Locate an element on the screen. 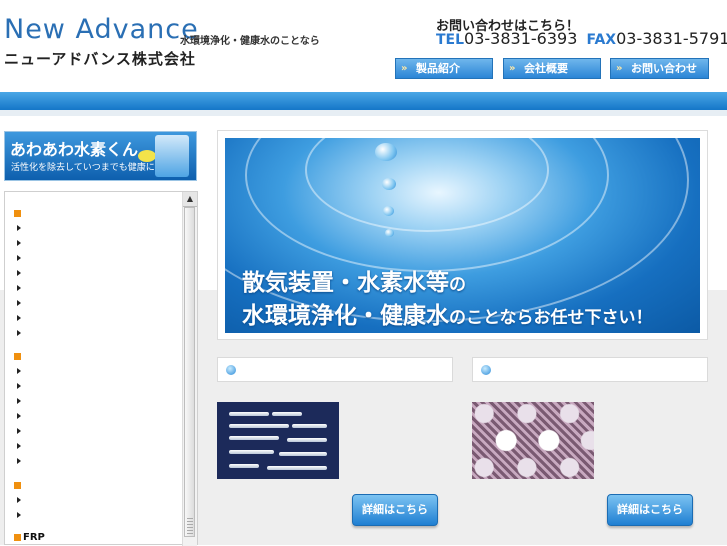  detail-button-2: 詳細はこちら is located at coordinates (650, 510).